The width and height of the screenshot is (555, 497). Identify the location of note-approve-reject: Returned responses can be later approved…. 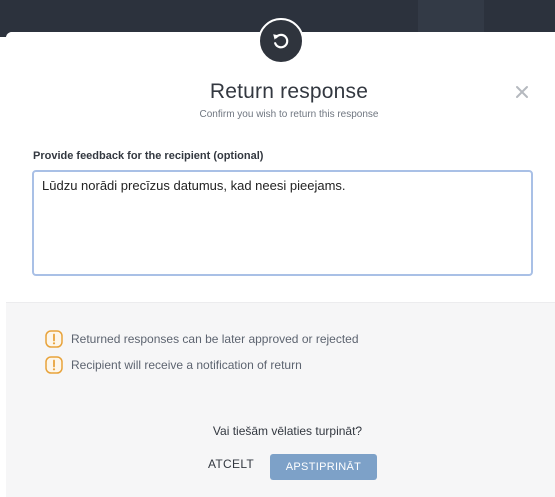
(202, 339).